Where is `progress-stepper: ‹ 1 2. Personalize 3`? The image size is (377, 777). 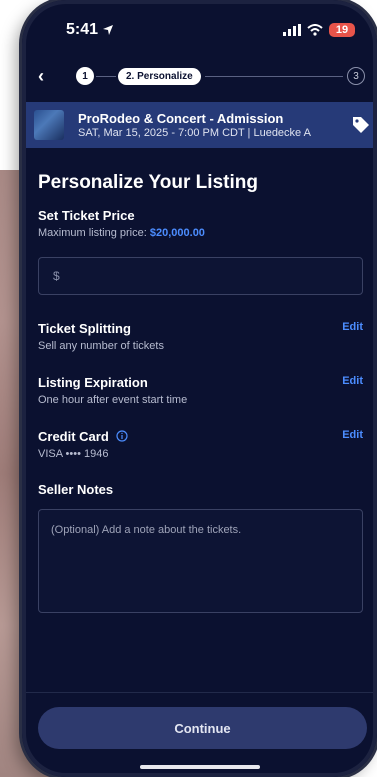
progress-stepper: ‹ 1 2. Personalize 3 is located at coordinates (199, 76).